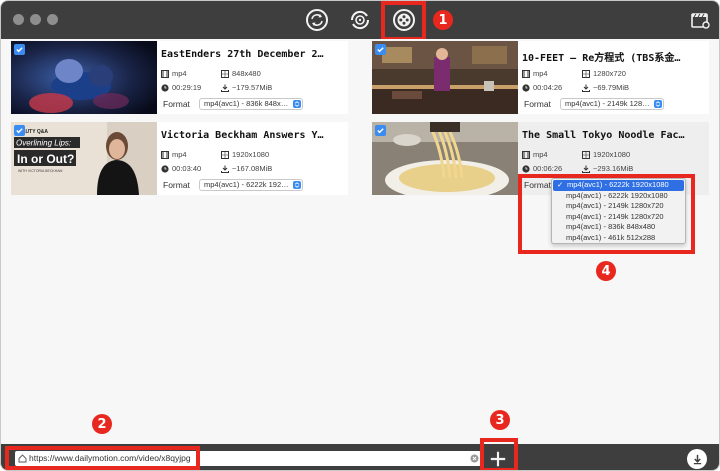 This screenshot has height=471, width=720. I want to click on size-text: ~69.79MiB, so click(611, 87).